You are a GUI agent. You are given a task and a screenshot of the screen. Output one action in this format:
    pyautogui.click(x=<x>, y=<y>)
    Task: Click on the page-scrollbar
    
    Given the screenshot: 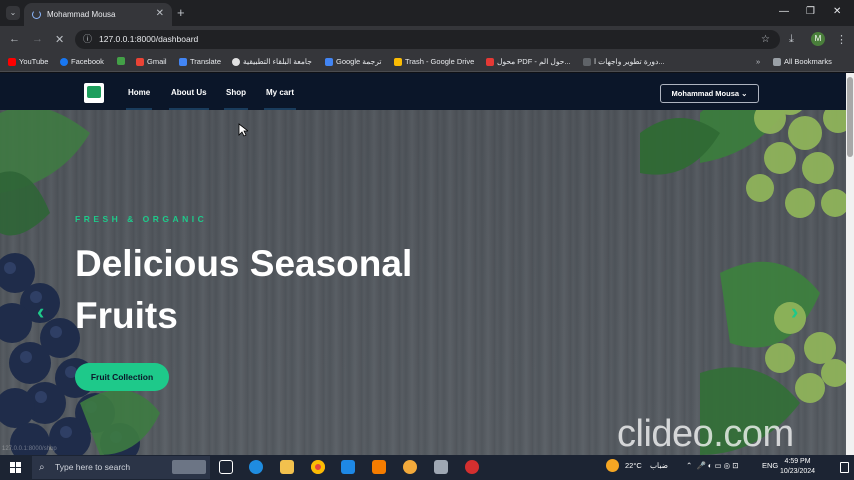 What is the action you would take?
    pyautogui.click(x=850, y=264)
    